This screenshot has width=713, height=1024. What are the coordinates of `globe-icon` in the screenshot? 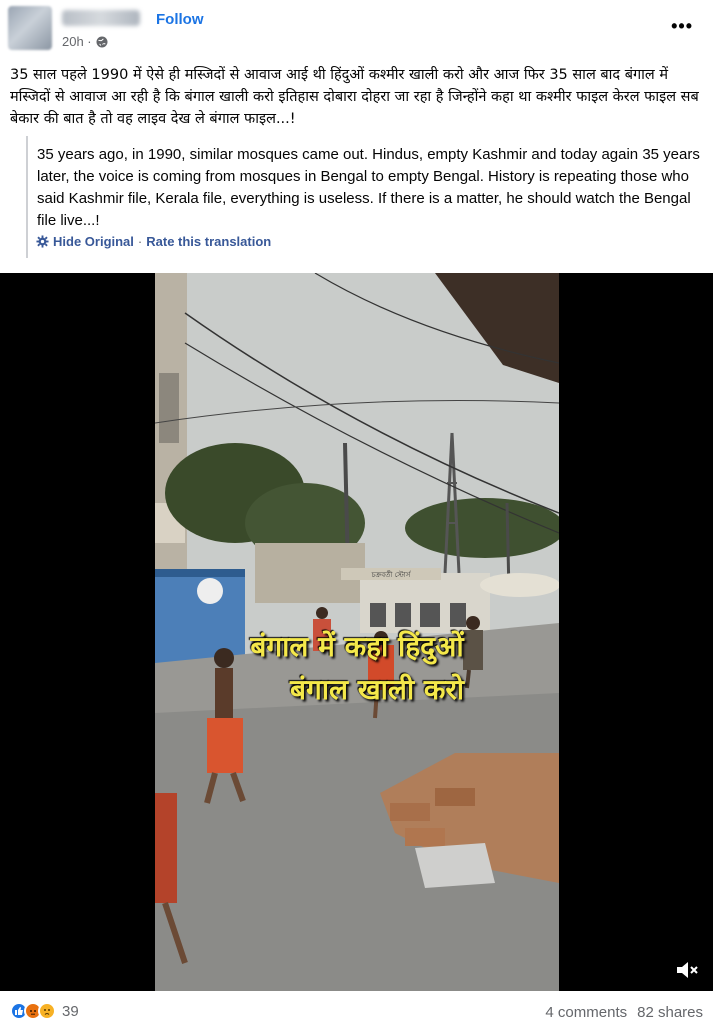 It's located at (102, 41).